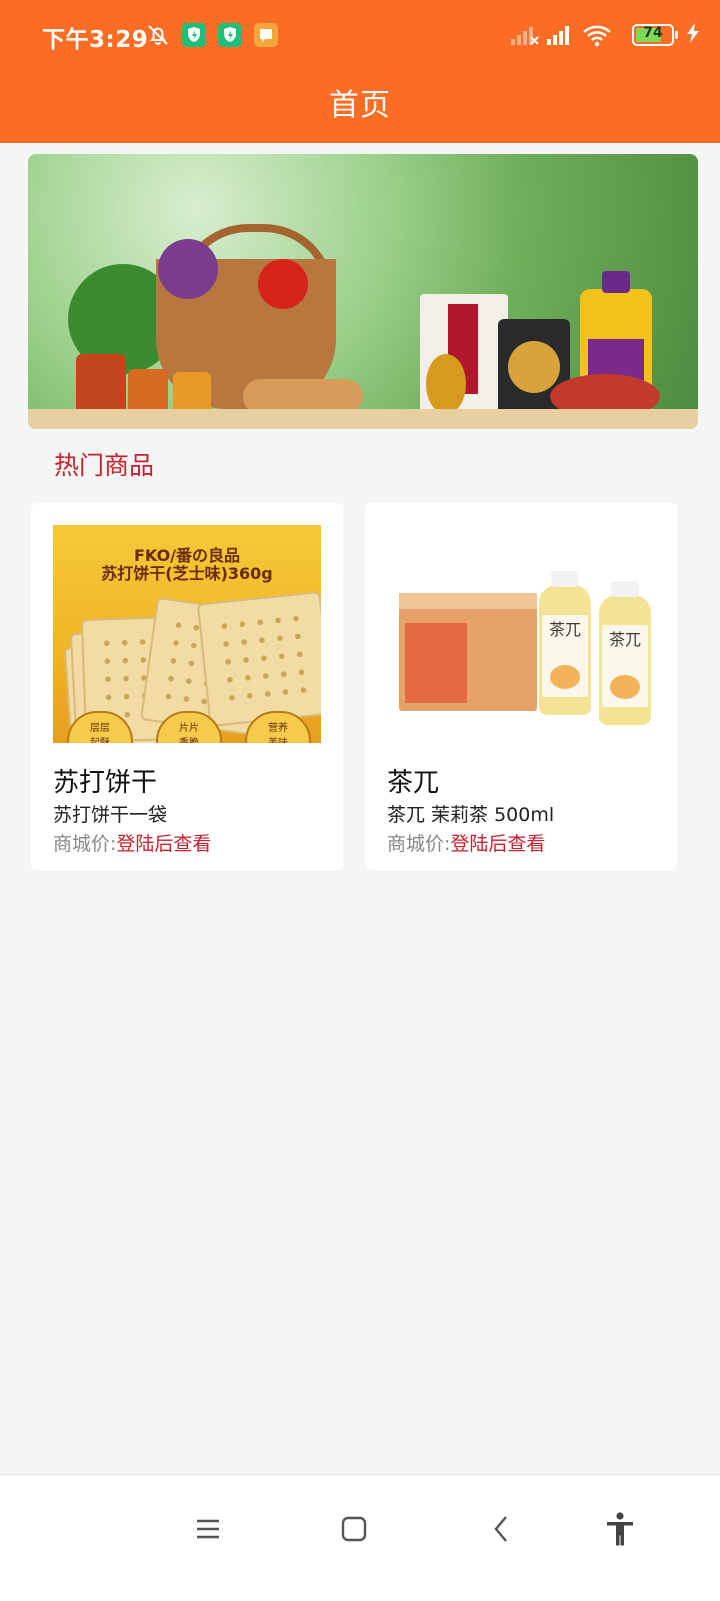 The image size is (720, 1601). What do you see at coordinates (105, 783) in the screenshot?
I see `product-name: 苏打饼干` at bounding box center [105, 783].